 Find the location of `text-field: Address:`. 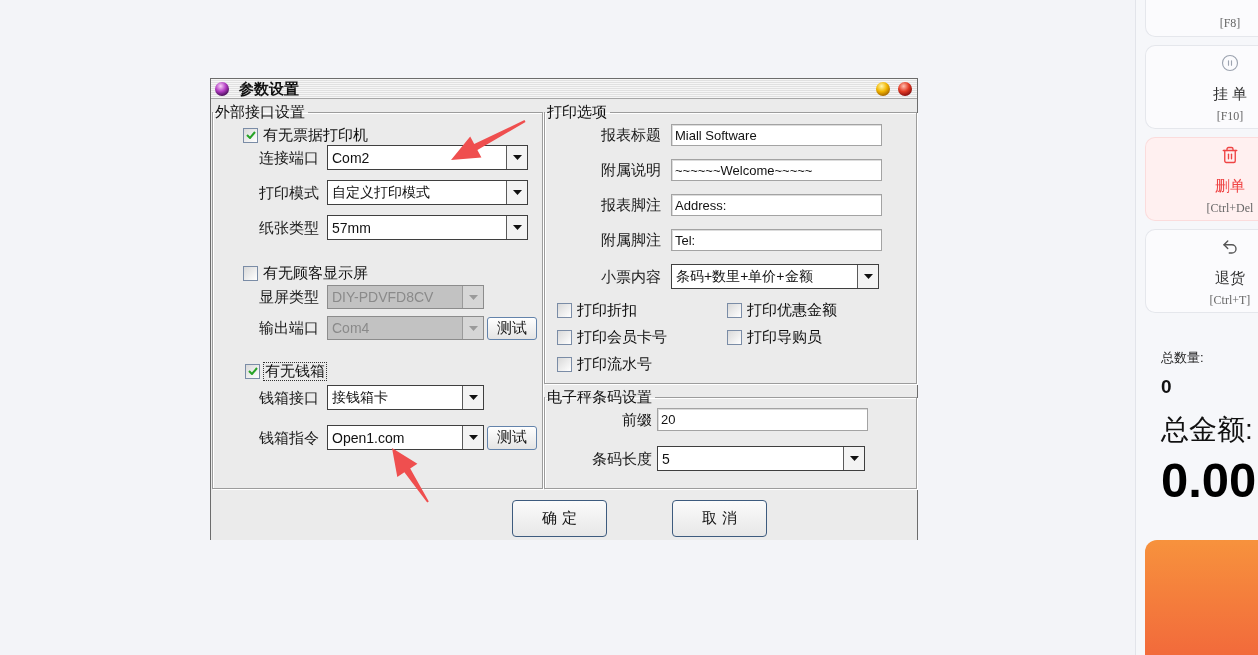

text-field: Address: is located at coordinates (776, 205).